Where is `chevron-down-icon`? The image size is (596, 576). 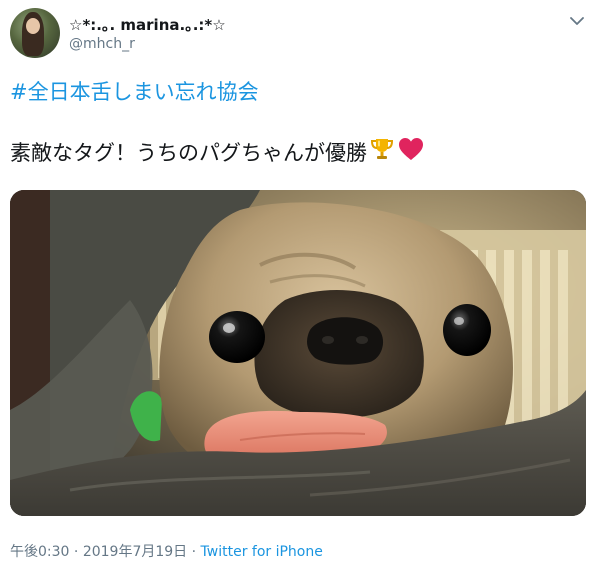
chevron-down-icon is located at coordinates (577, 21).